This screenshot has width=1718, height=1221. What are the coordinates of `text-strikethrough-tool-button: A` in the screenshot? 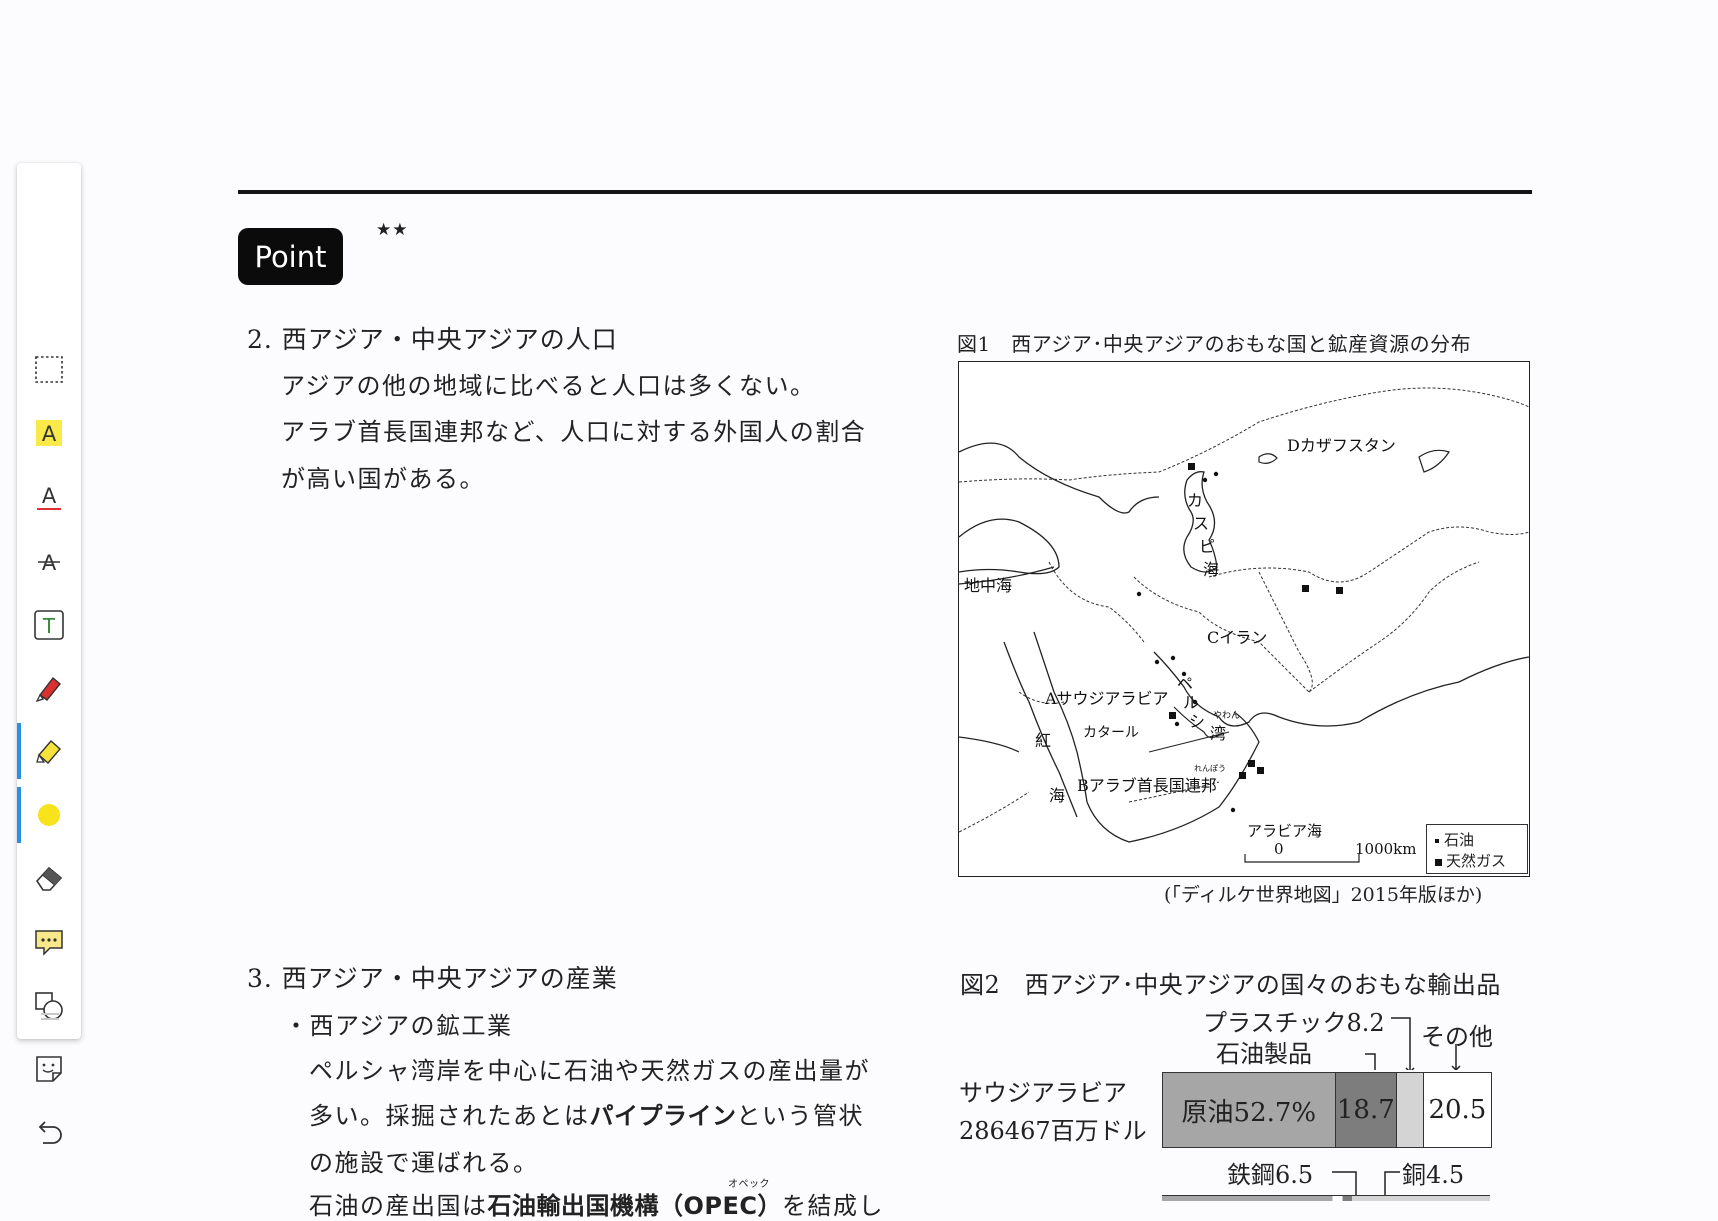 It's located at (49, 561).